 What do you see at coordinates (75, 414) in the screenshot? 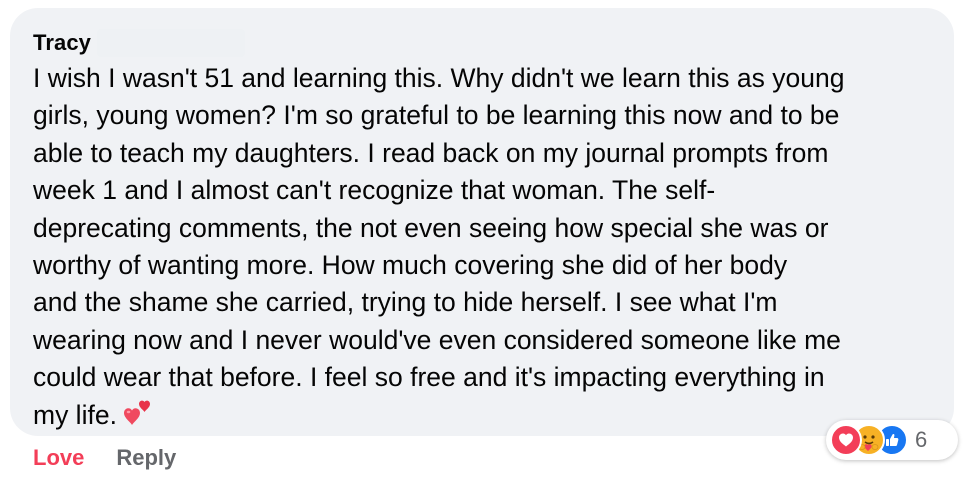
I see `comment-line-text: my life.` at bounding box center [75, 414].